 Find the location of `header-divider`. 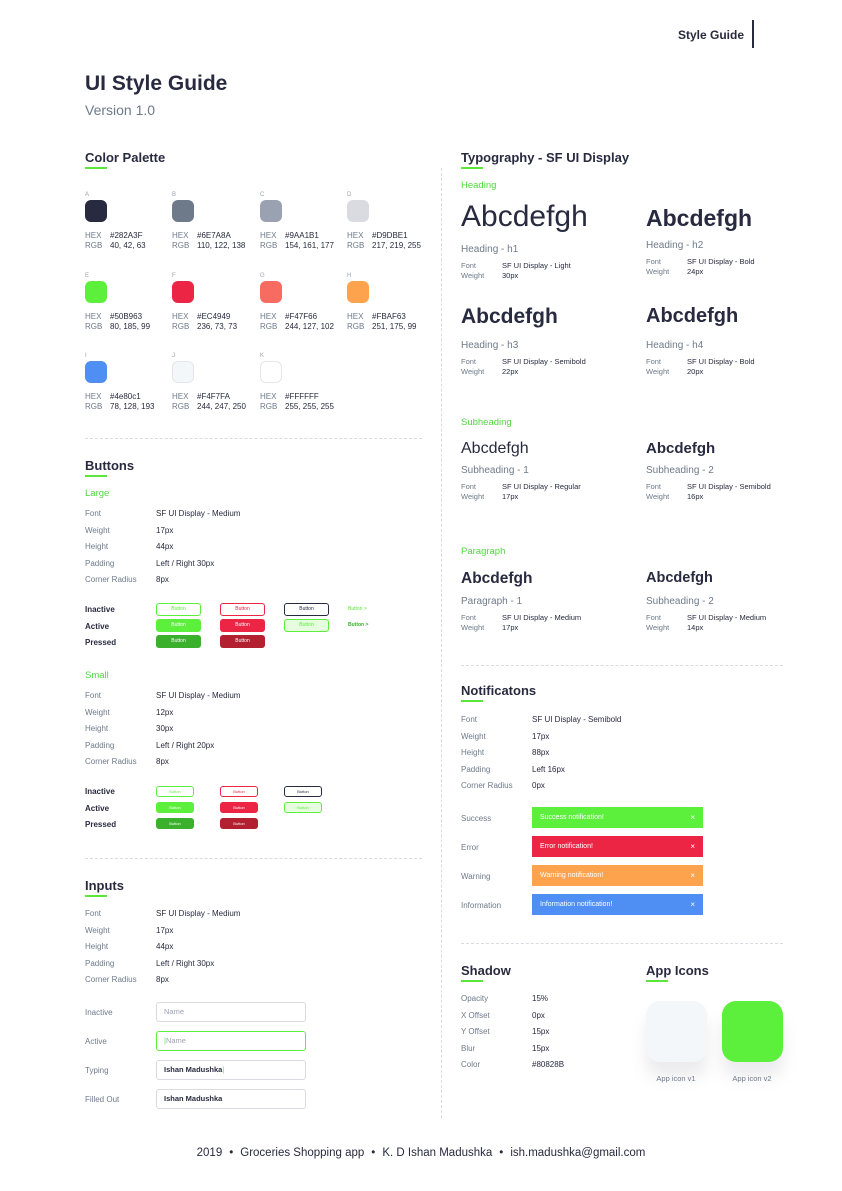

header-divider is located at coordinates (753, 34).